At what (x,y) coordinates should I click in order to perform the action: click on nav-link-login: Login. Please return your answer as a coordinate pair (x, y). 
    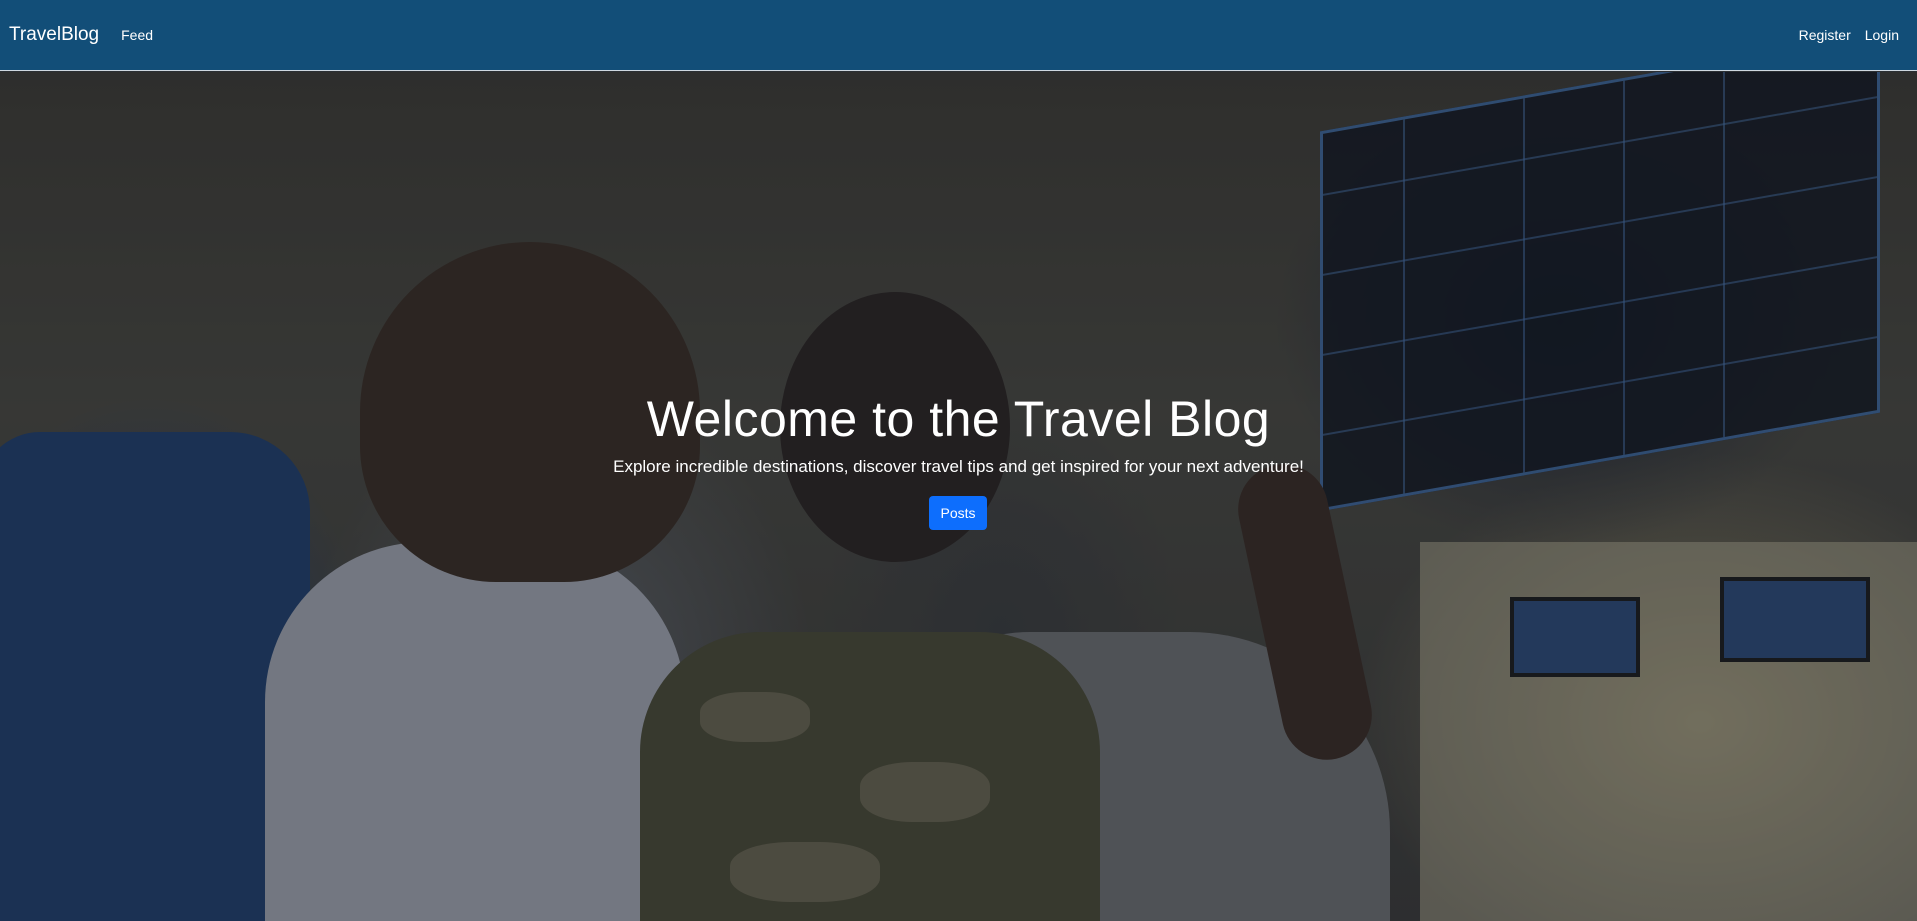
    Looking at the image, I should click on (1882, 35).